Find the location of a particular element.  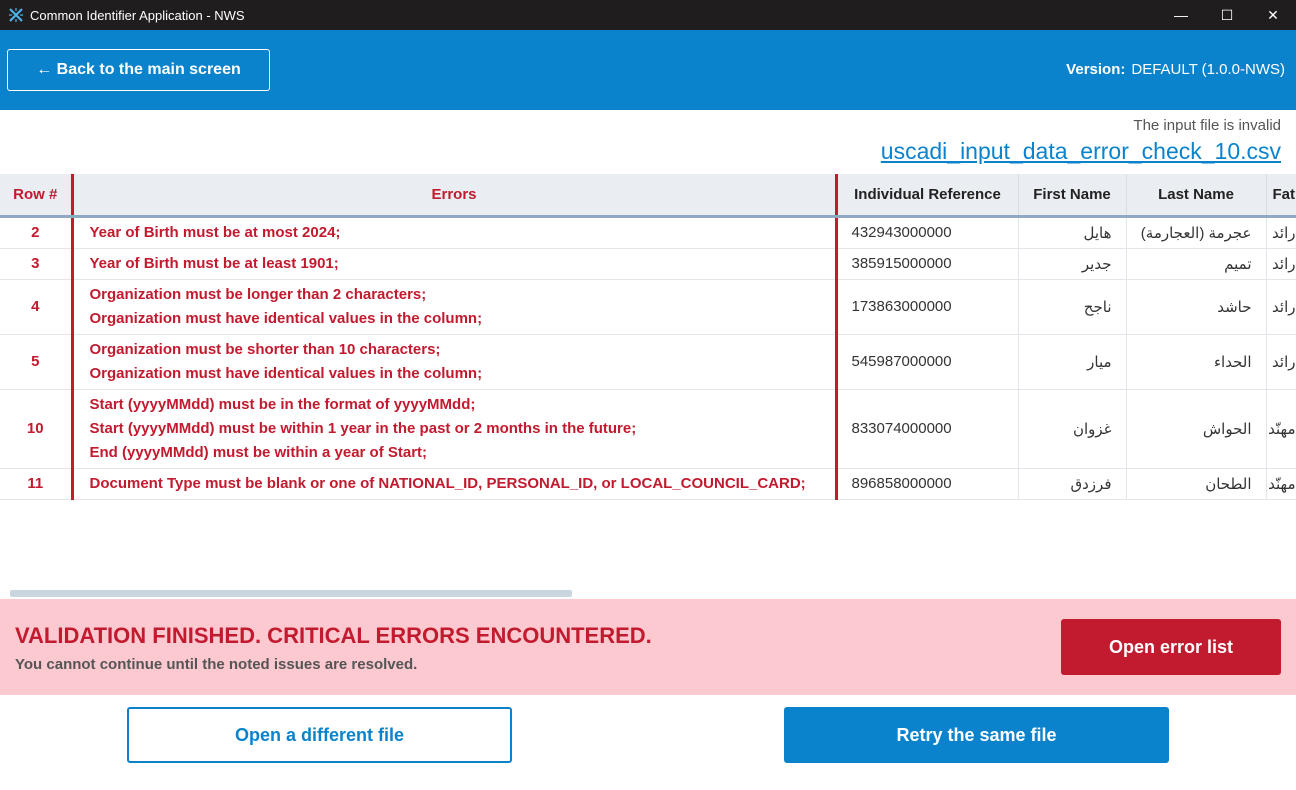

first-name-cell: جدير is located at coordinates (1072, 264).